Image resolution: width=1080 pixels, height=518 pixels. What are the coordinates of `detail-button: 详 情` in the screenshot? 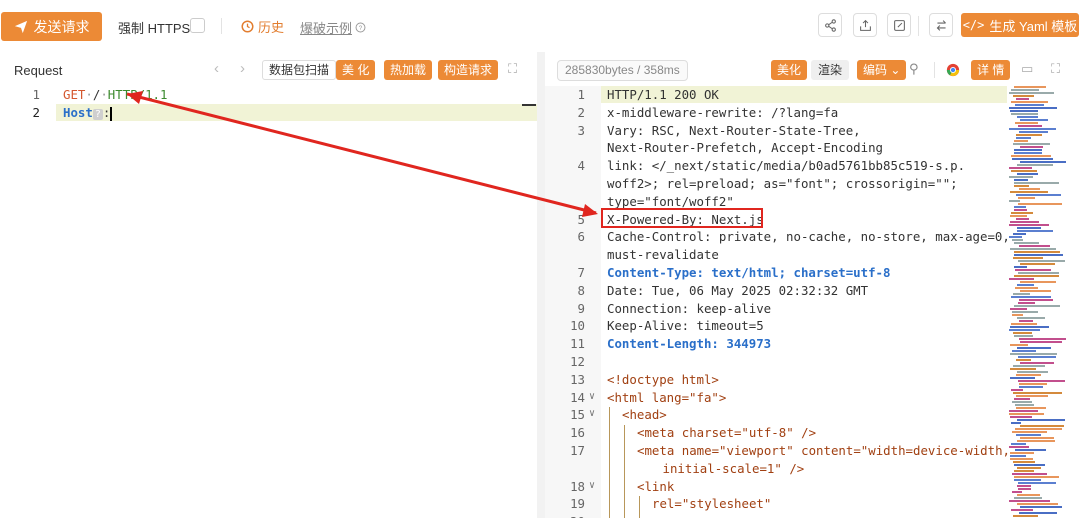 It's located at (991, 70).